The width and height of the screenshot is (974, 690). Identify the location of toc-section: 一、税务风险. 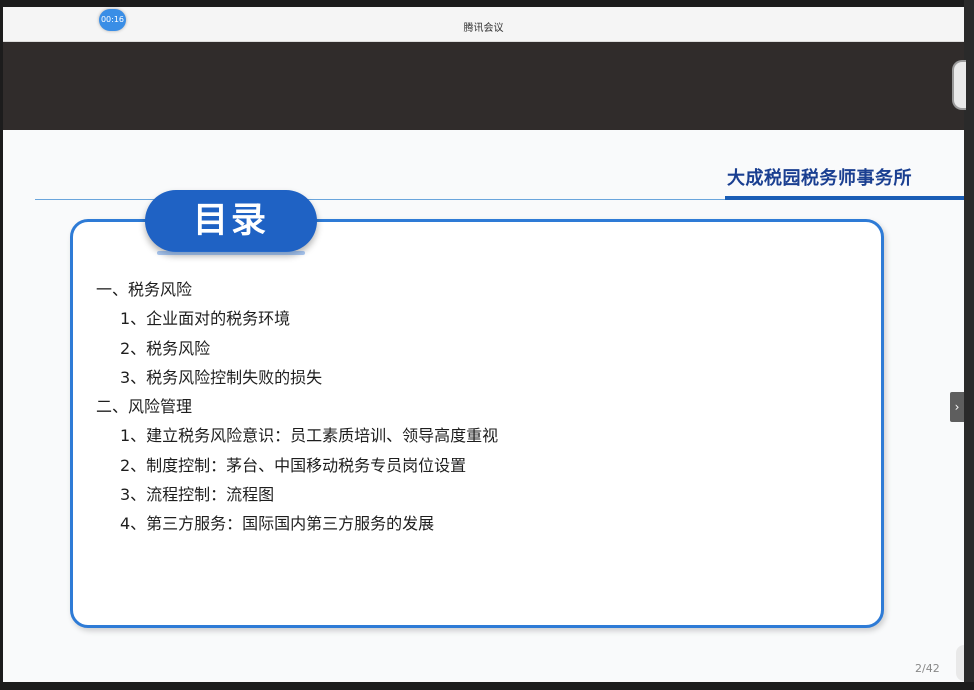
(144, 289).